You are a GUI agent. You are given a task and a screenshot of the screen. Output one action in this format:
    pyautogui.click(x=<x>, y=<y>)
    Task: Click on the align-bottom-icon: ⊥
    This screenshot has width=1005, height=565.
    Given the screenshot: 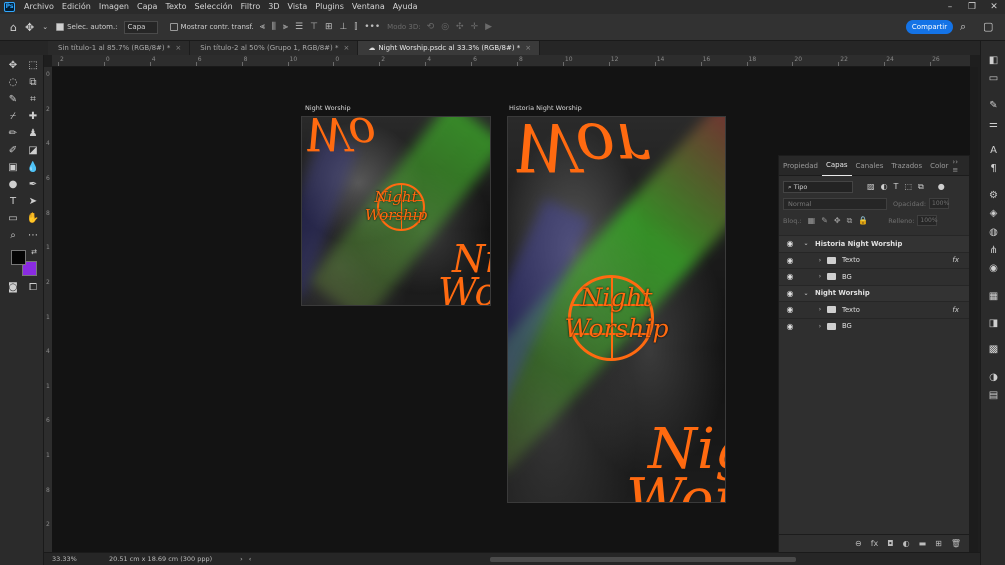 What is the action you would take?
    pyautogui.click(x=343, y=27)
    